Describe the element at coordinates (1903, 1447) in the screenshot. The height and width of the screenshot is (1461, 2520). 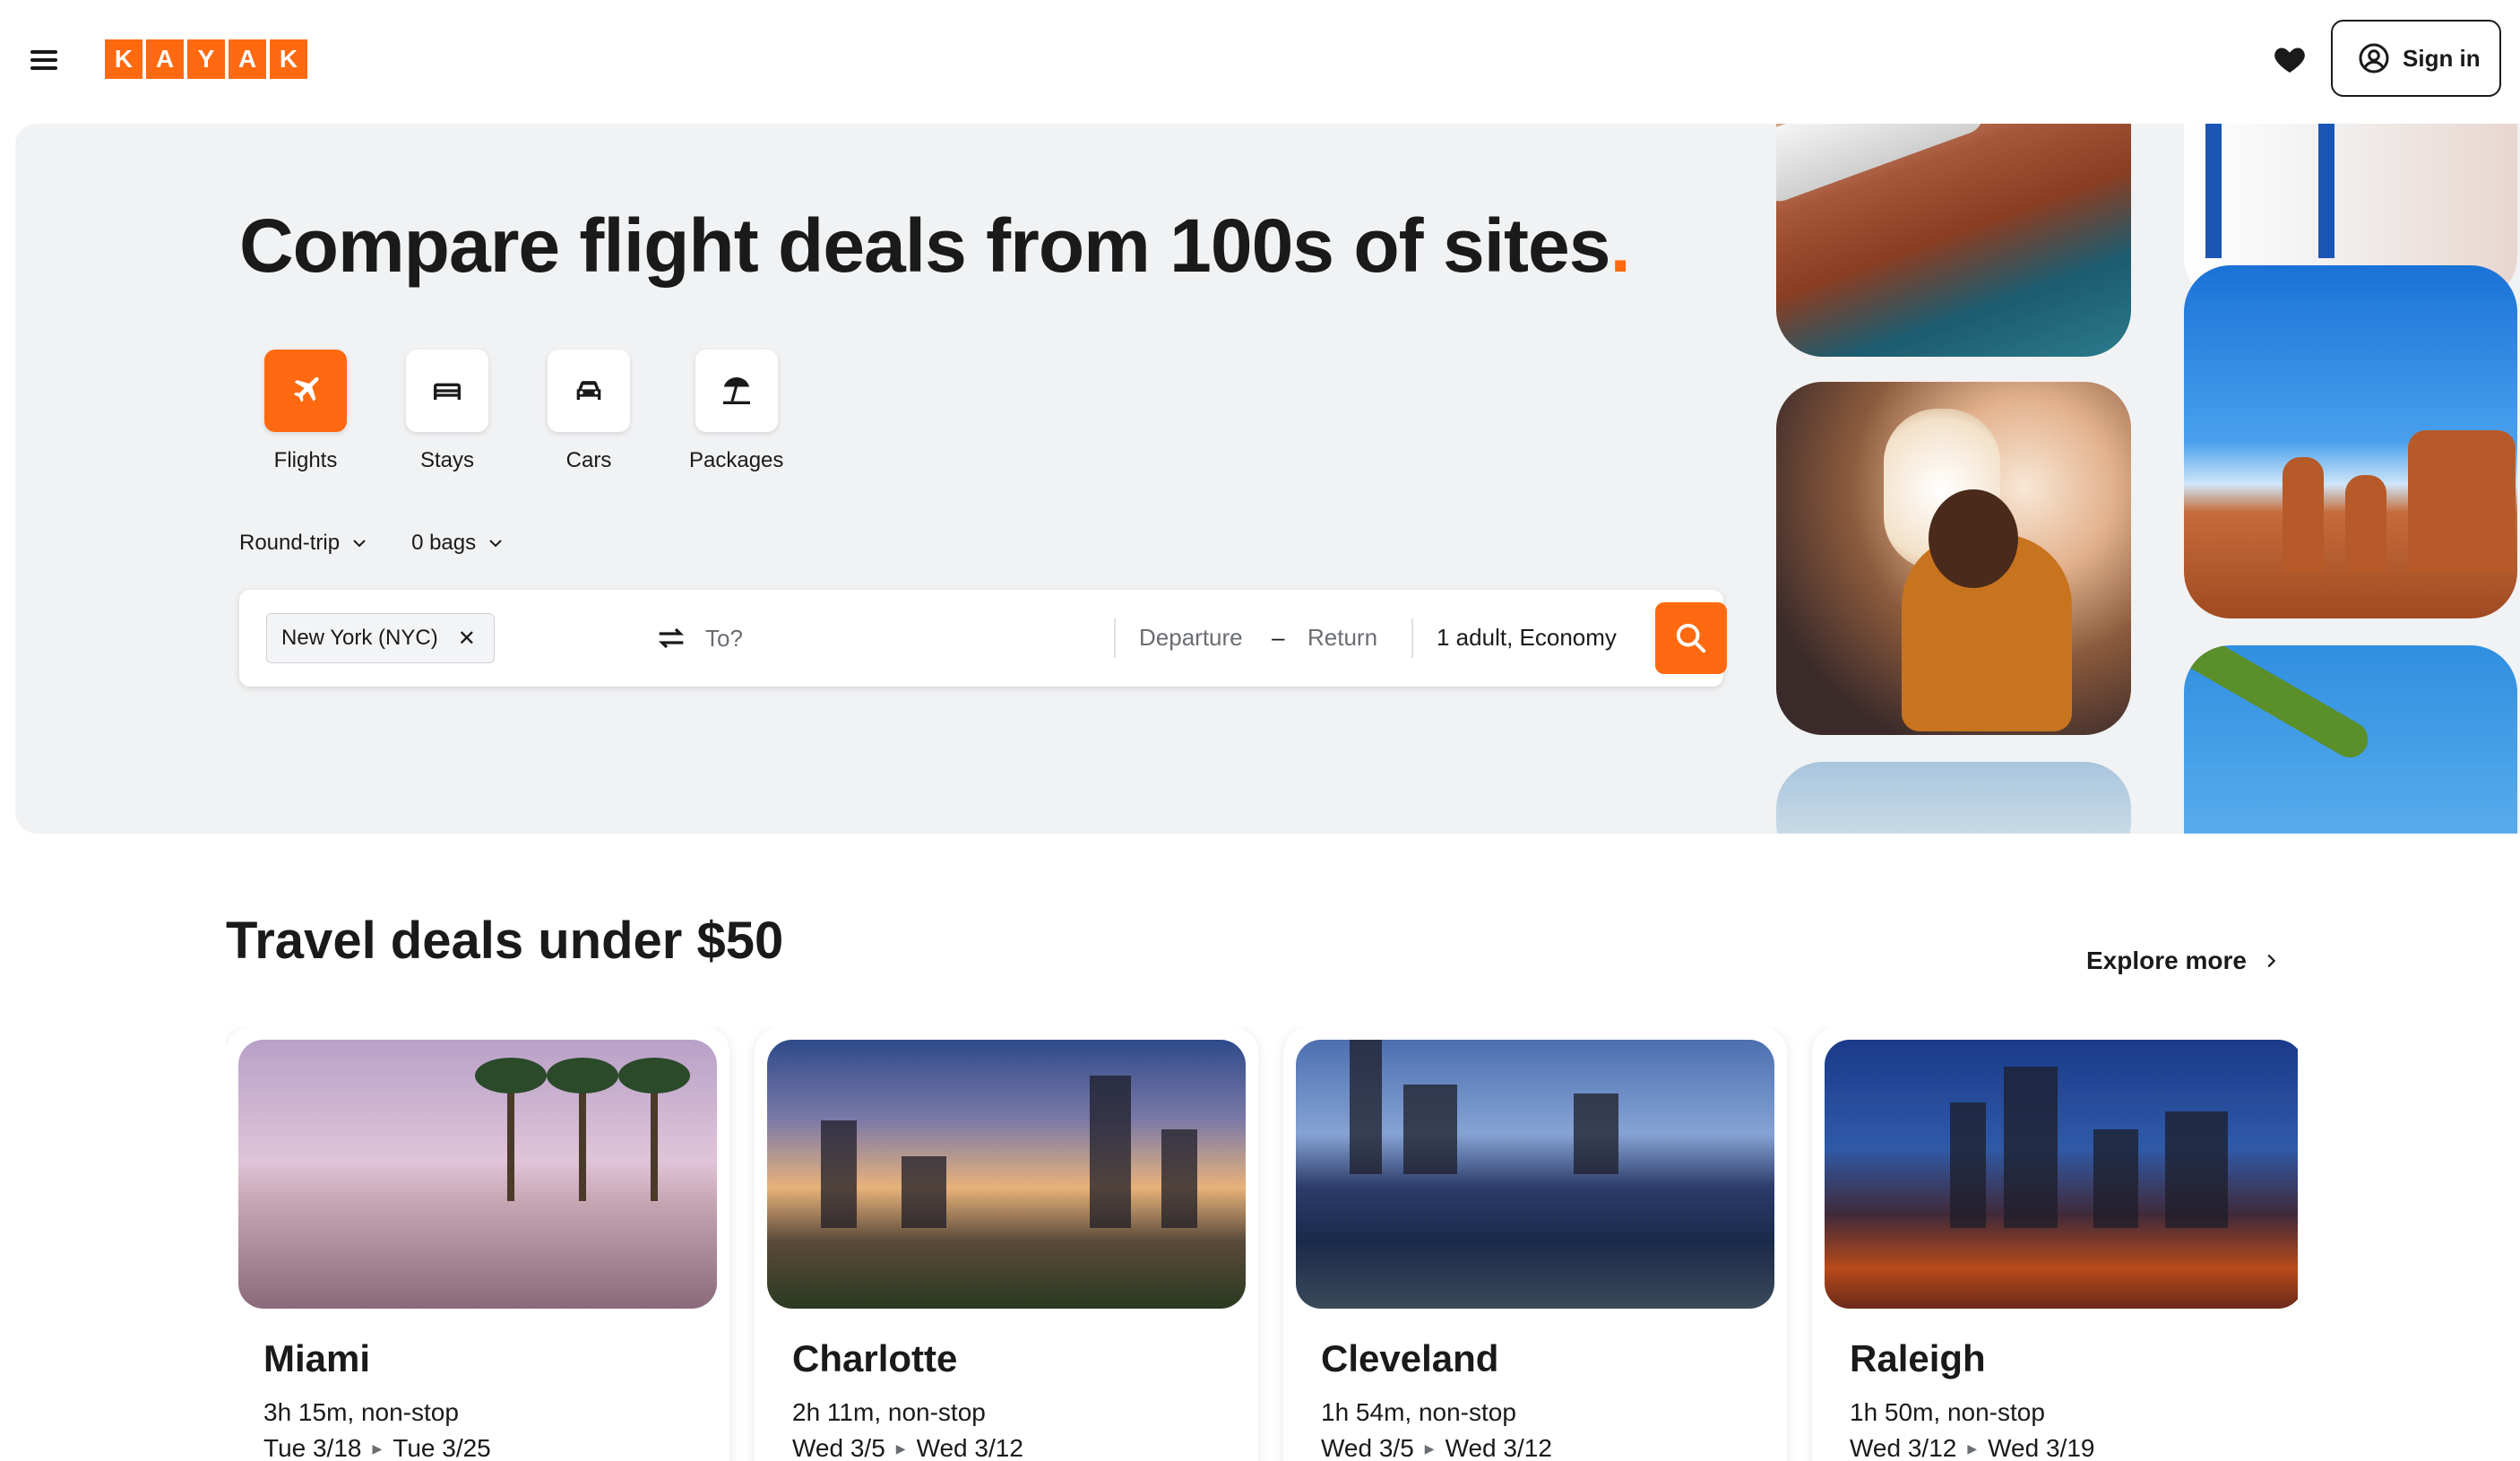
I see `deal-depart-date: Wed 3/12` at that location.